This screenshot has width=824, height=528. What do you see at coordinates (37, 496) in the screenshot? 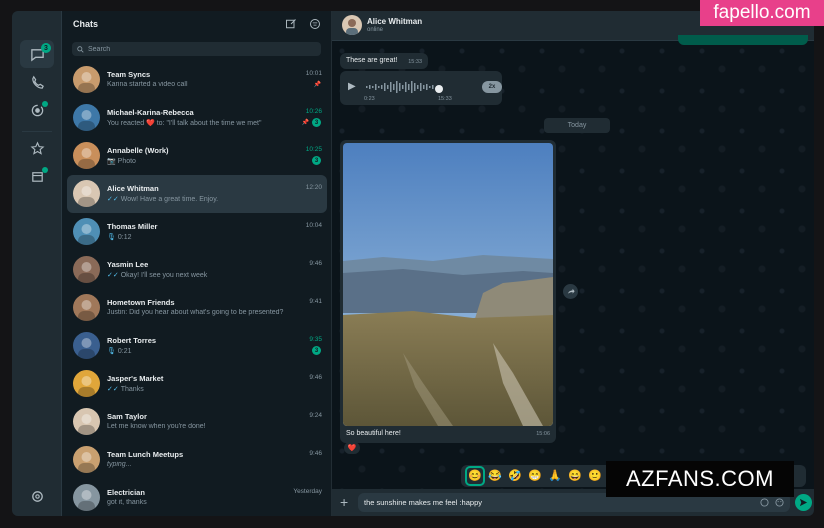
I see `settings-nav-button` at bounding box center [37, 496].